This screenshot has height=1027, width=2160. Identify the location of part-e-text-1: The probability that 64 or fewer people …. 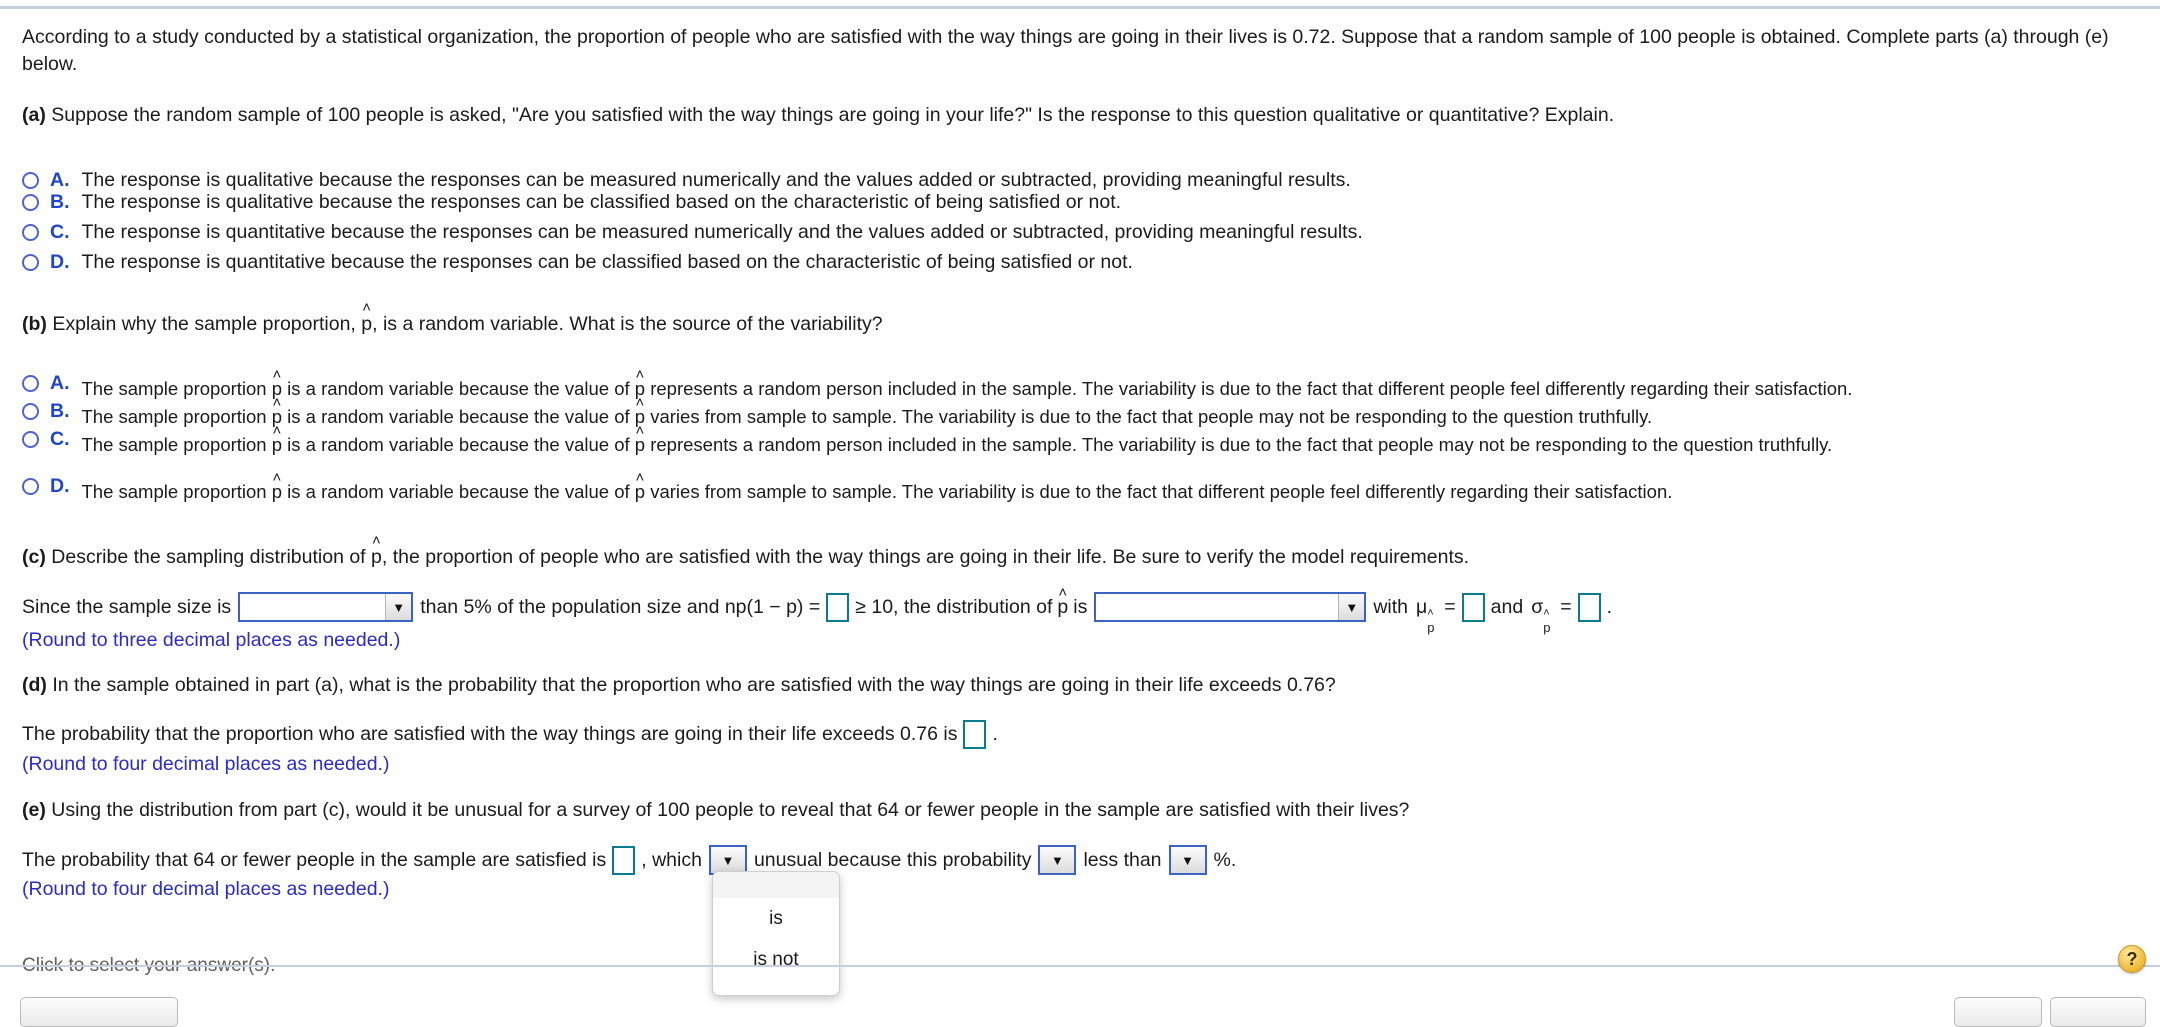
(314, 859).